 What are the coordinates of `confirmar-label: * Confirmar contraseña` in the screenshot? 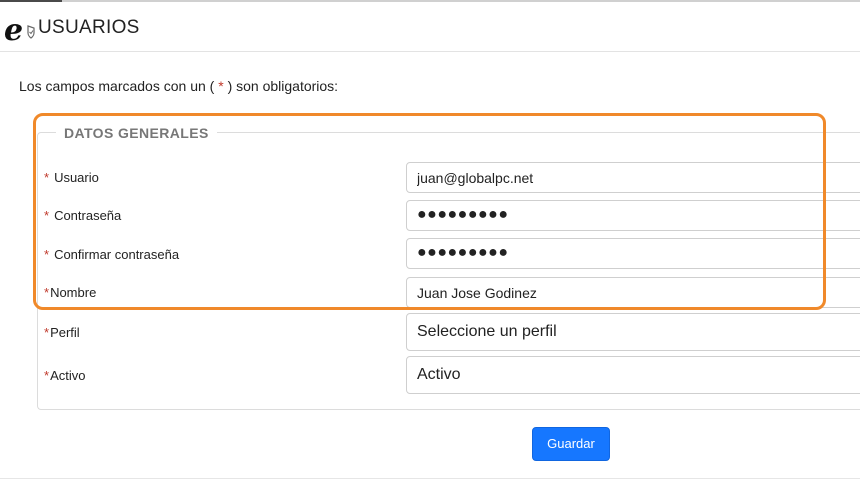 It's located at (111, 254).